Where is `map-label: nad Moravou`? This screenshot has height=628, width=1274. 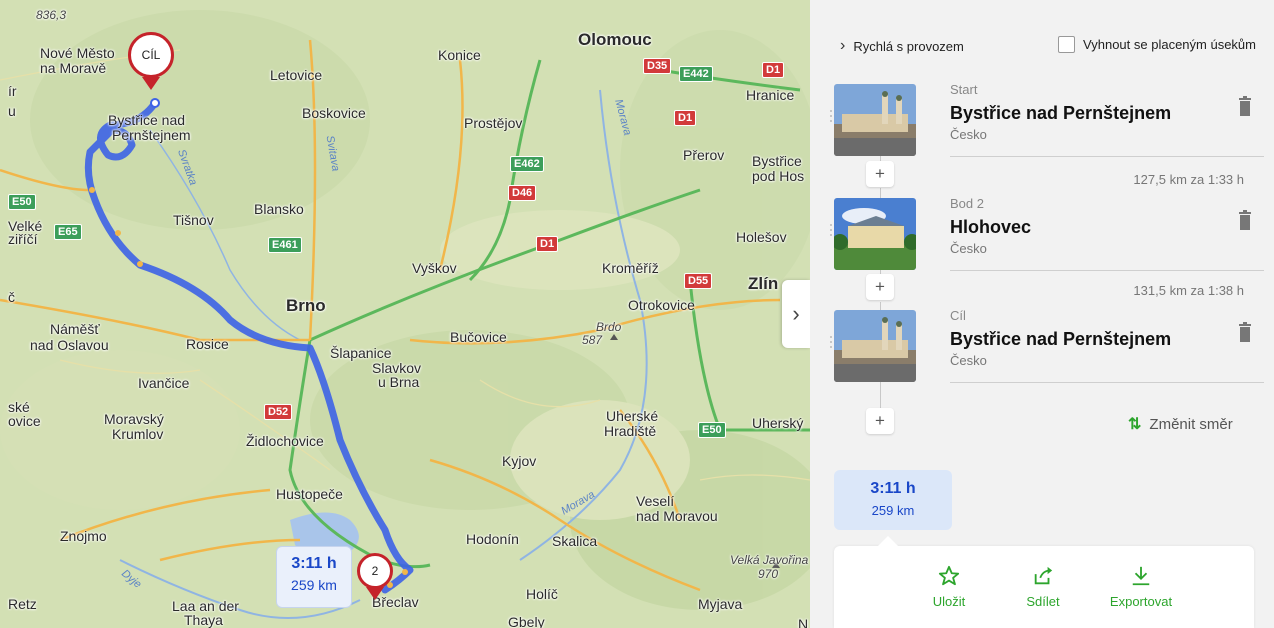 map-label: nad Moravou is located at coordinates (677, 516).